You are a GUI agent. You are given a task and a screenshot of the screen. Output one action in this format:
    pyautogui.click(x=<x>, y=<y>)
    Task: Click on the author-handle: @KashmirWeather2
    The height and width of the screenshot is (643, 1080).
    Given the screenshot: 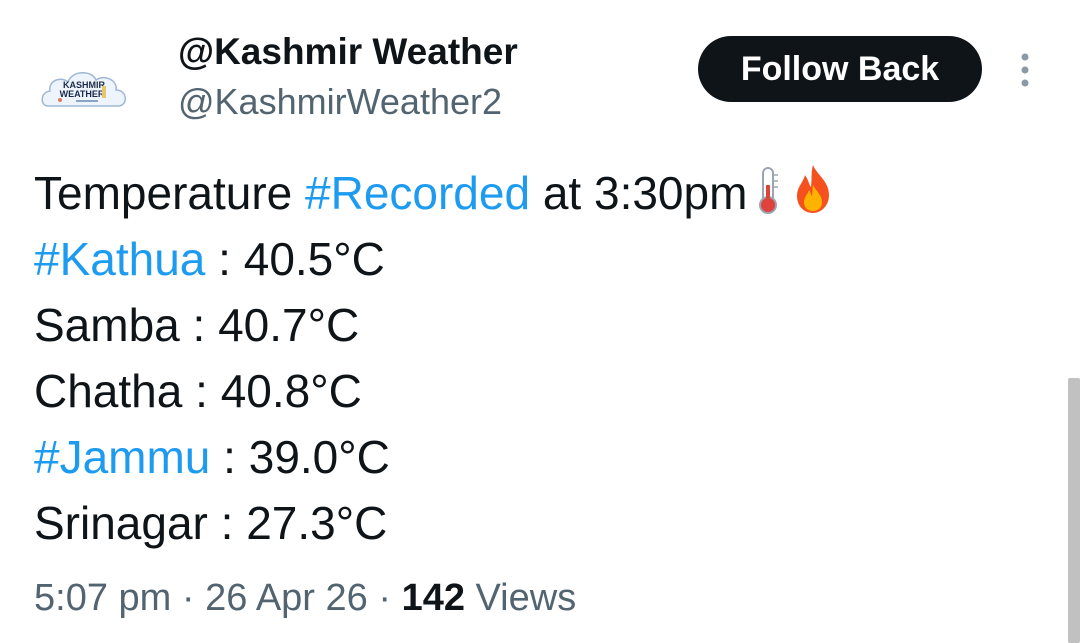 What is the action you would take?
    pyautogui.click(x=340, y=102)
    